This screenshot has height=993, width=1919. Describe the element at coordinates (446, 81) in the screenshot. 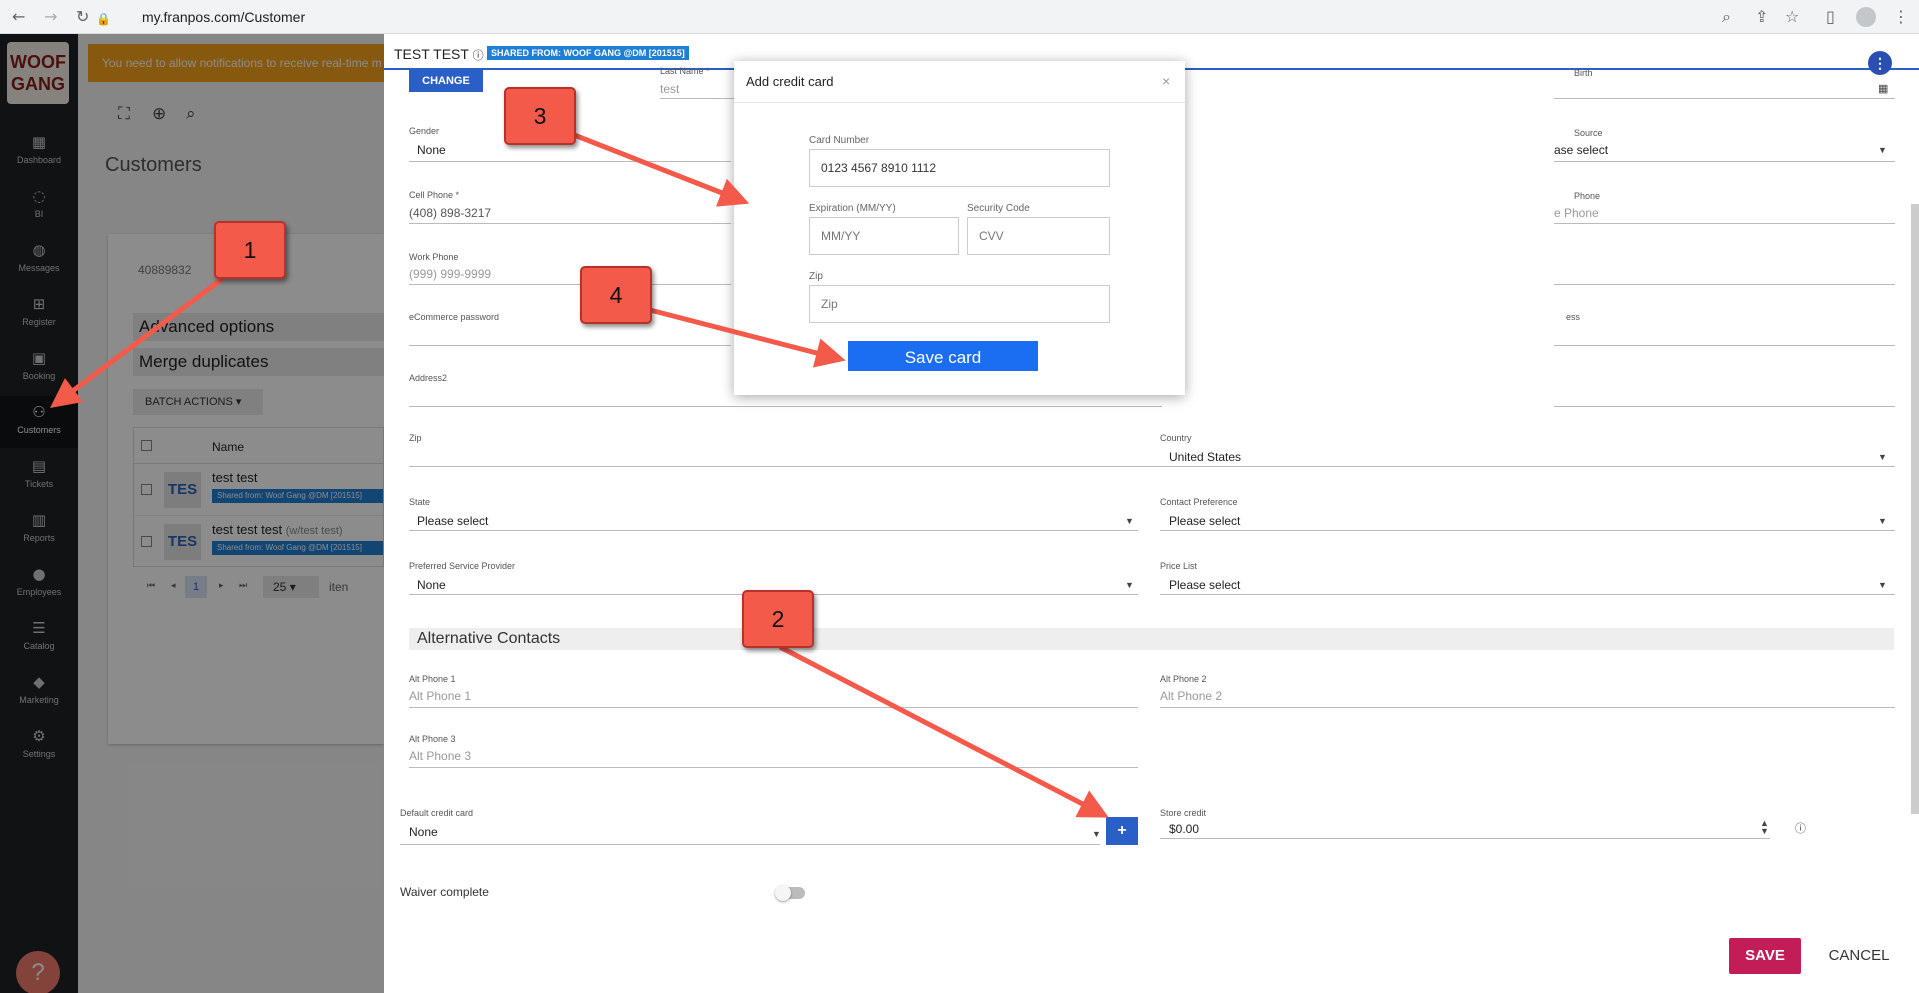

I see `change-button: CHANGE` at that location.